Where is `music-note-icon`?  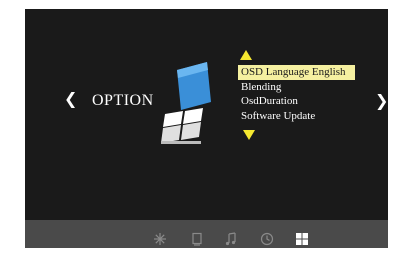 music-note-icon is located at coordinates (231, 239).